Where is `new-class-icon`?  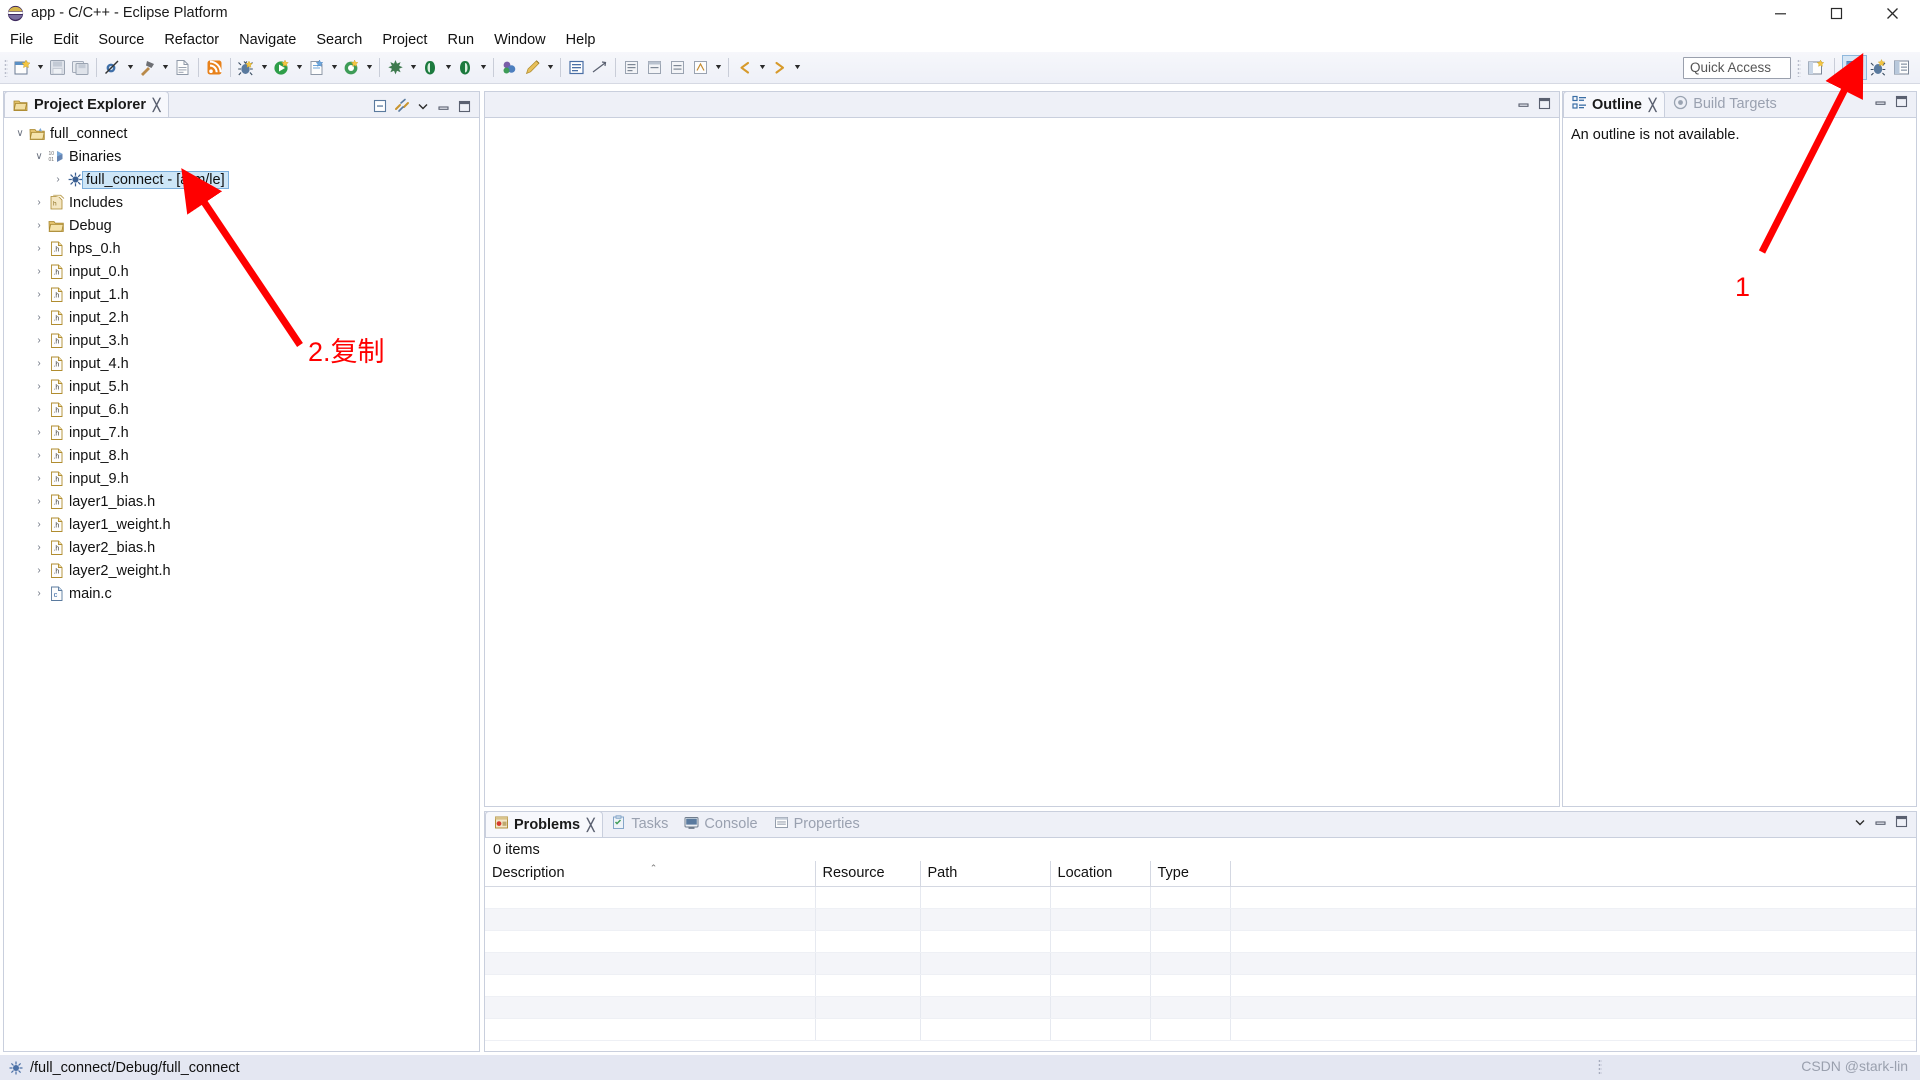 new-class-icon is located at coordinates (351, 67).